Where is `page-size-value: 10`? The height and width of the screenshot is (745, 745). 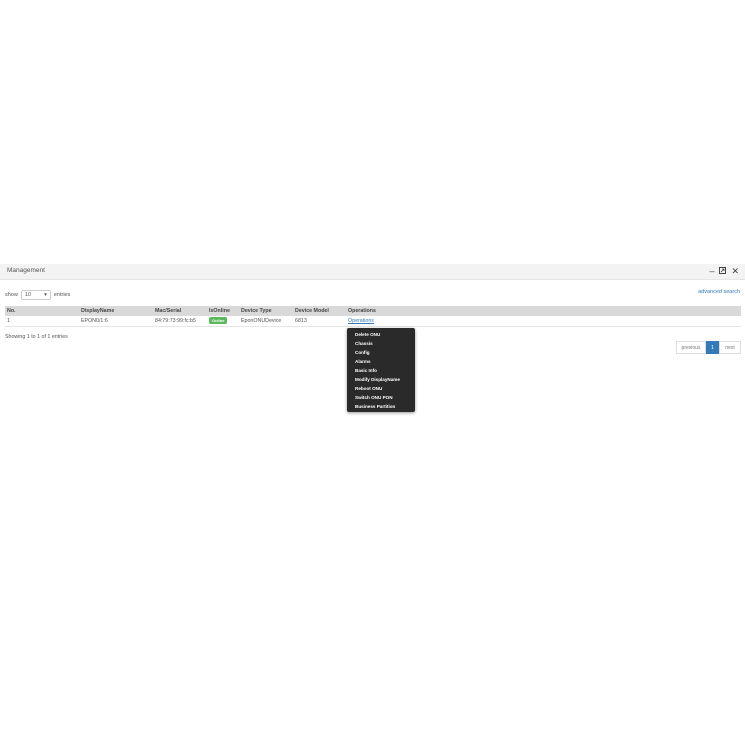 page-size-value: 10 is located at coordinates (27, 295).